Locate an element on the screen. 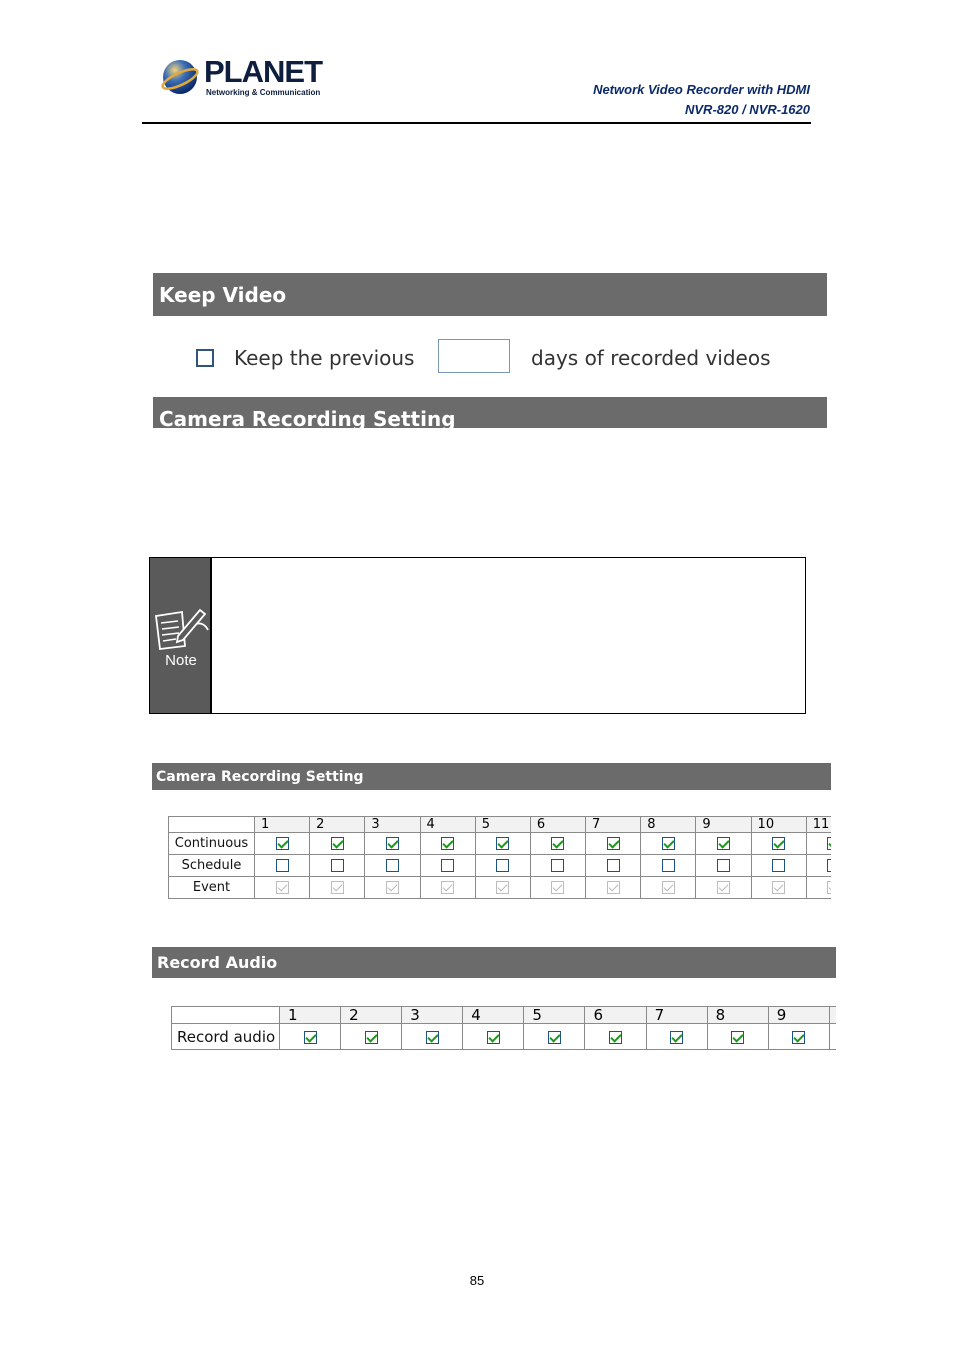 The height and width of the screenshot is (1350, 954). days-recorded-label: days of recorded videos is located at coordinates (651, 358).